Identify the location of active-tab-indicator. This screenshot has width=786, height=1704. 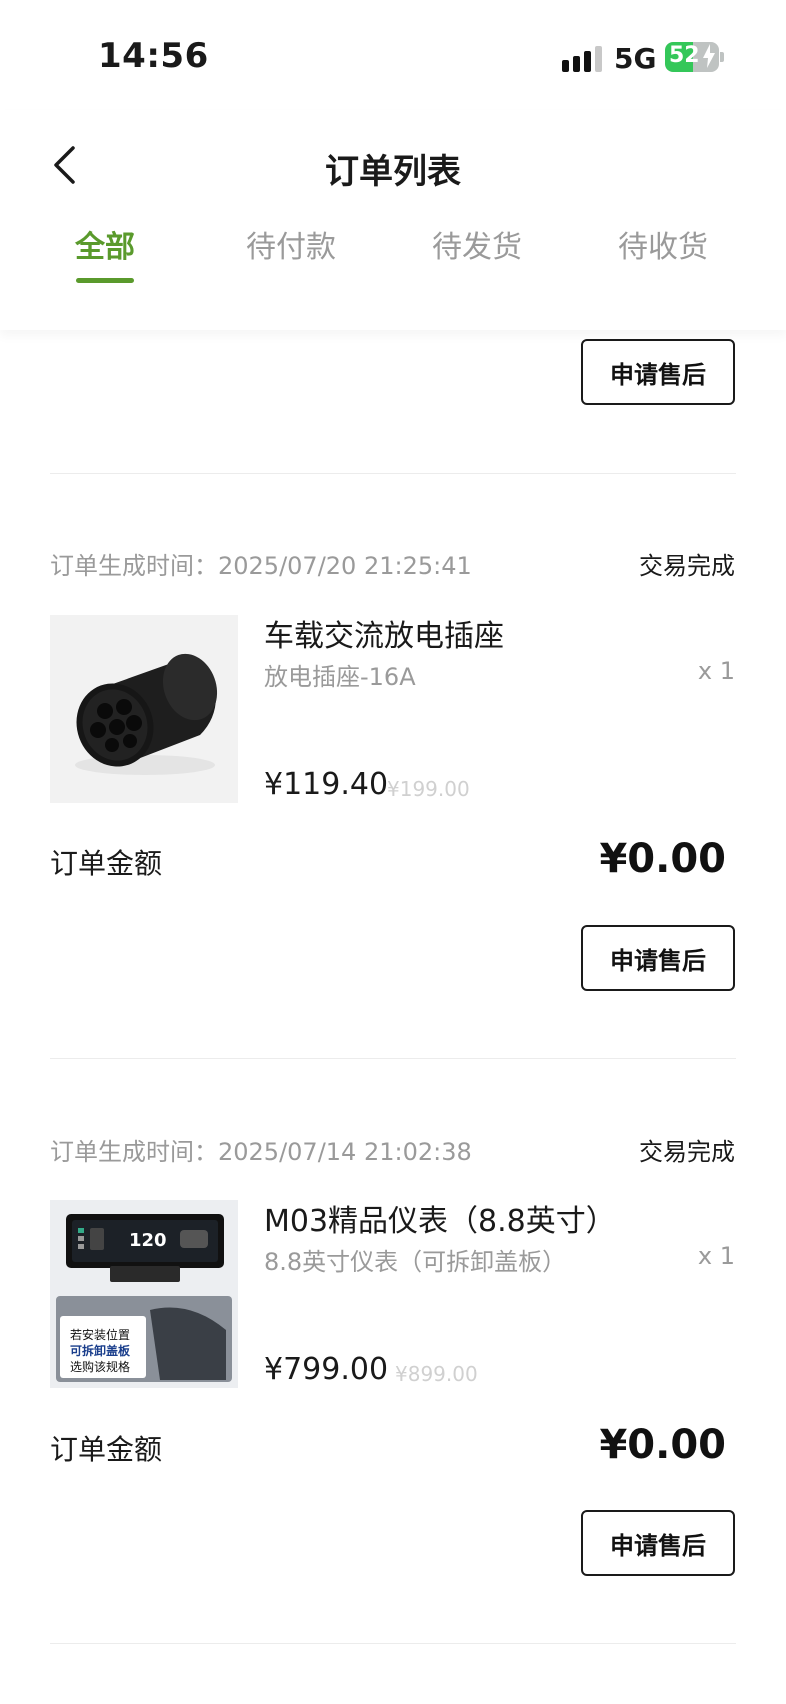
(105, 280).